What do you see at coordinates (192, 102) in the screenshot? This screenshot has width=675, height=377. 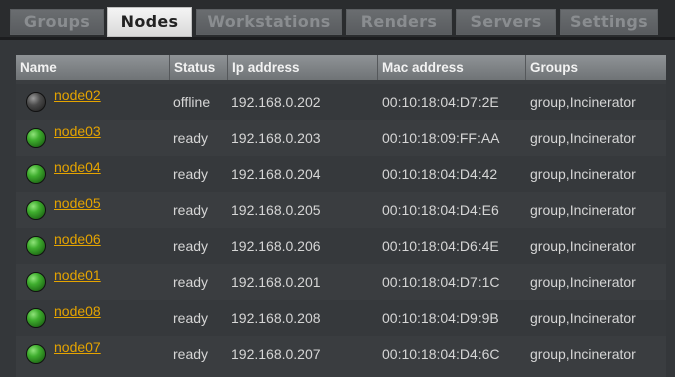 I see `status-cell: offline` at bounding box center [192, 102].